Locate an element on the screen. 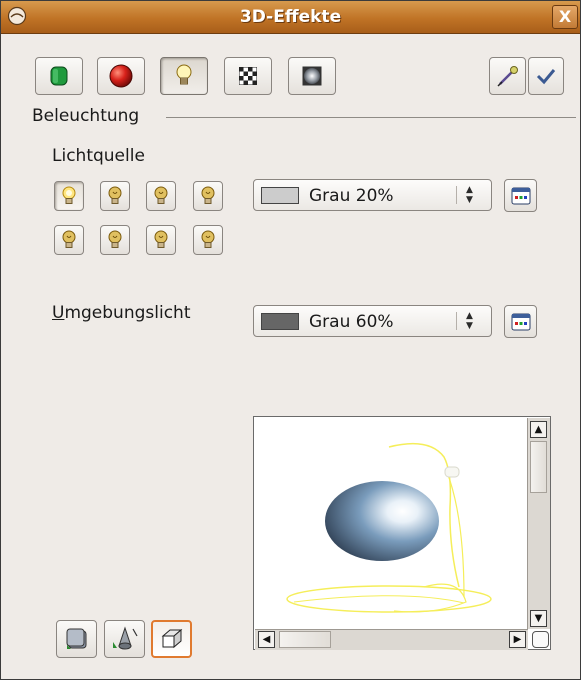 The height and width of the screenshot is (680, 581). light-source-4-button is located at coordinates (208, 196).